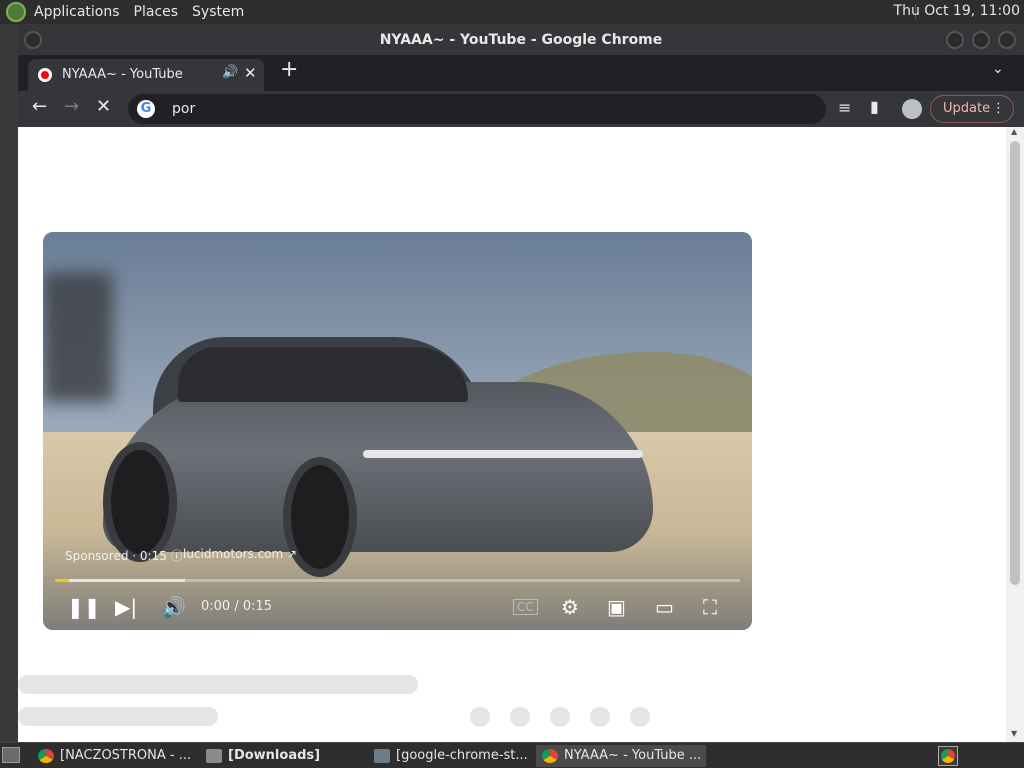 The height and width of the screenshot is (768, 1024). Describe the element at coordinates (84, 607) in the screenshot. I see `pause-icon: ❚❚` at that location.